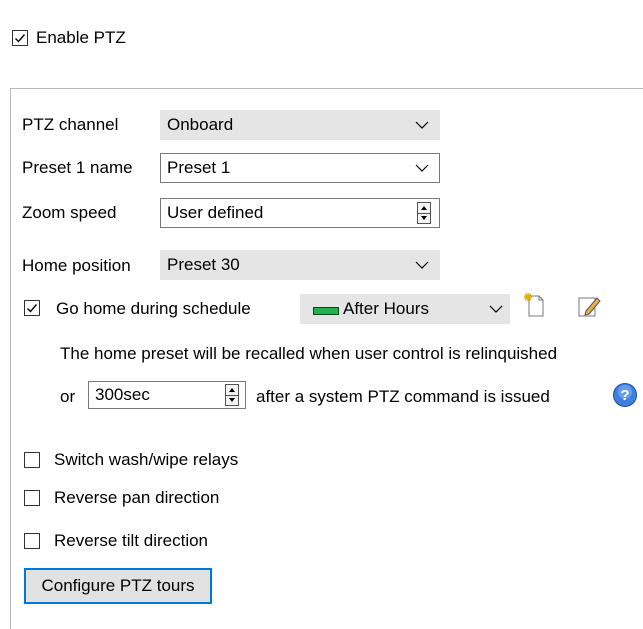  Describe the element at coordinates (300, 265) in the screenshot. I see `home-position-select: Preset 30` at that location.